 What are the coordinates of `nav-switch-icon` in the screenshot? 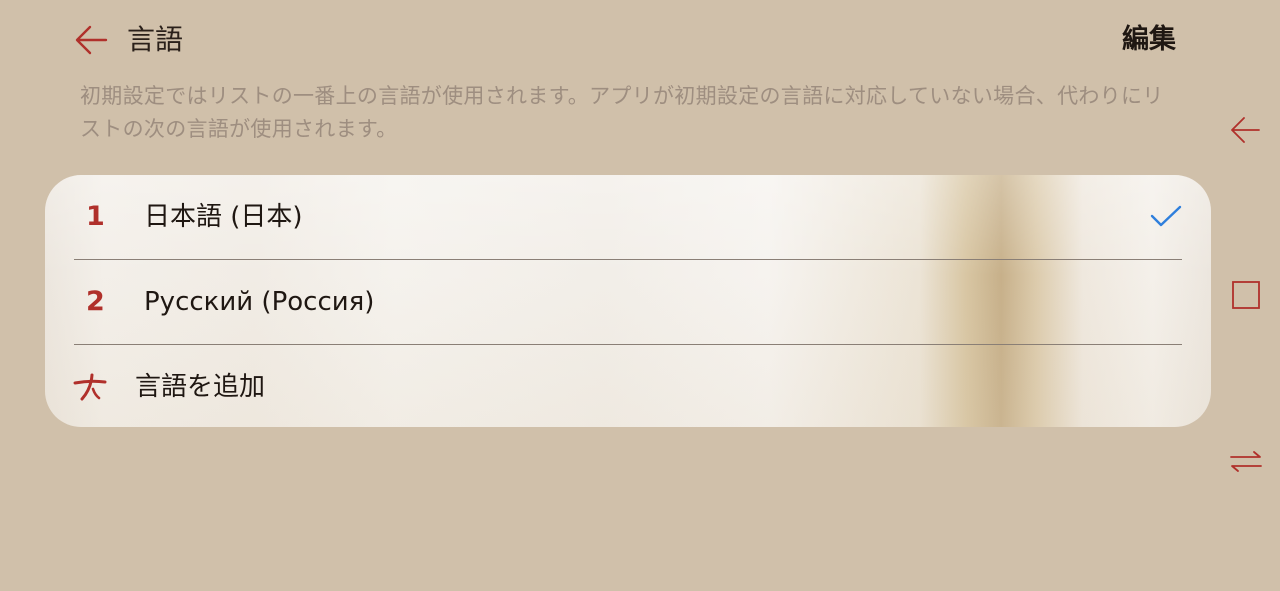 It's located at (1246, 461).